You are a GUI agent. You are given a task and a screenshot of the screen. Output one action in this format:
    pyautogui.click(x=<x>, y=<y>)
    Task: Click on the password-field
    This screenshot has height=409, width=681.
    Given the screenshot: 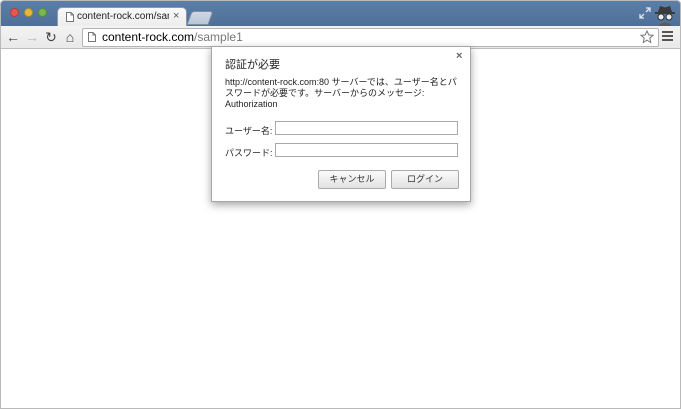 What is the action you would take?
    pyautogui.click(x=366, y=150)
    